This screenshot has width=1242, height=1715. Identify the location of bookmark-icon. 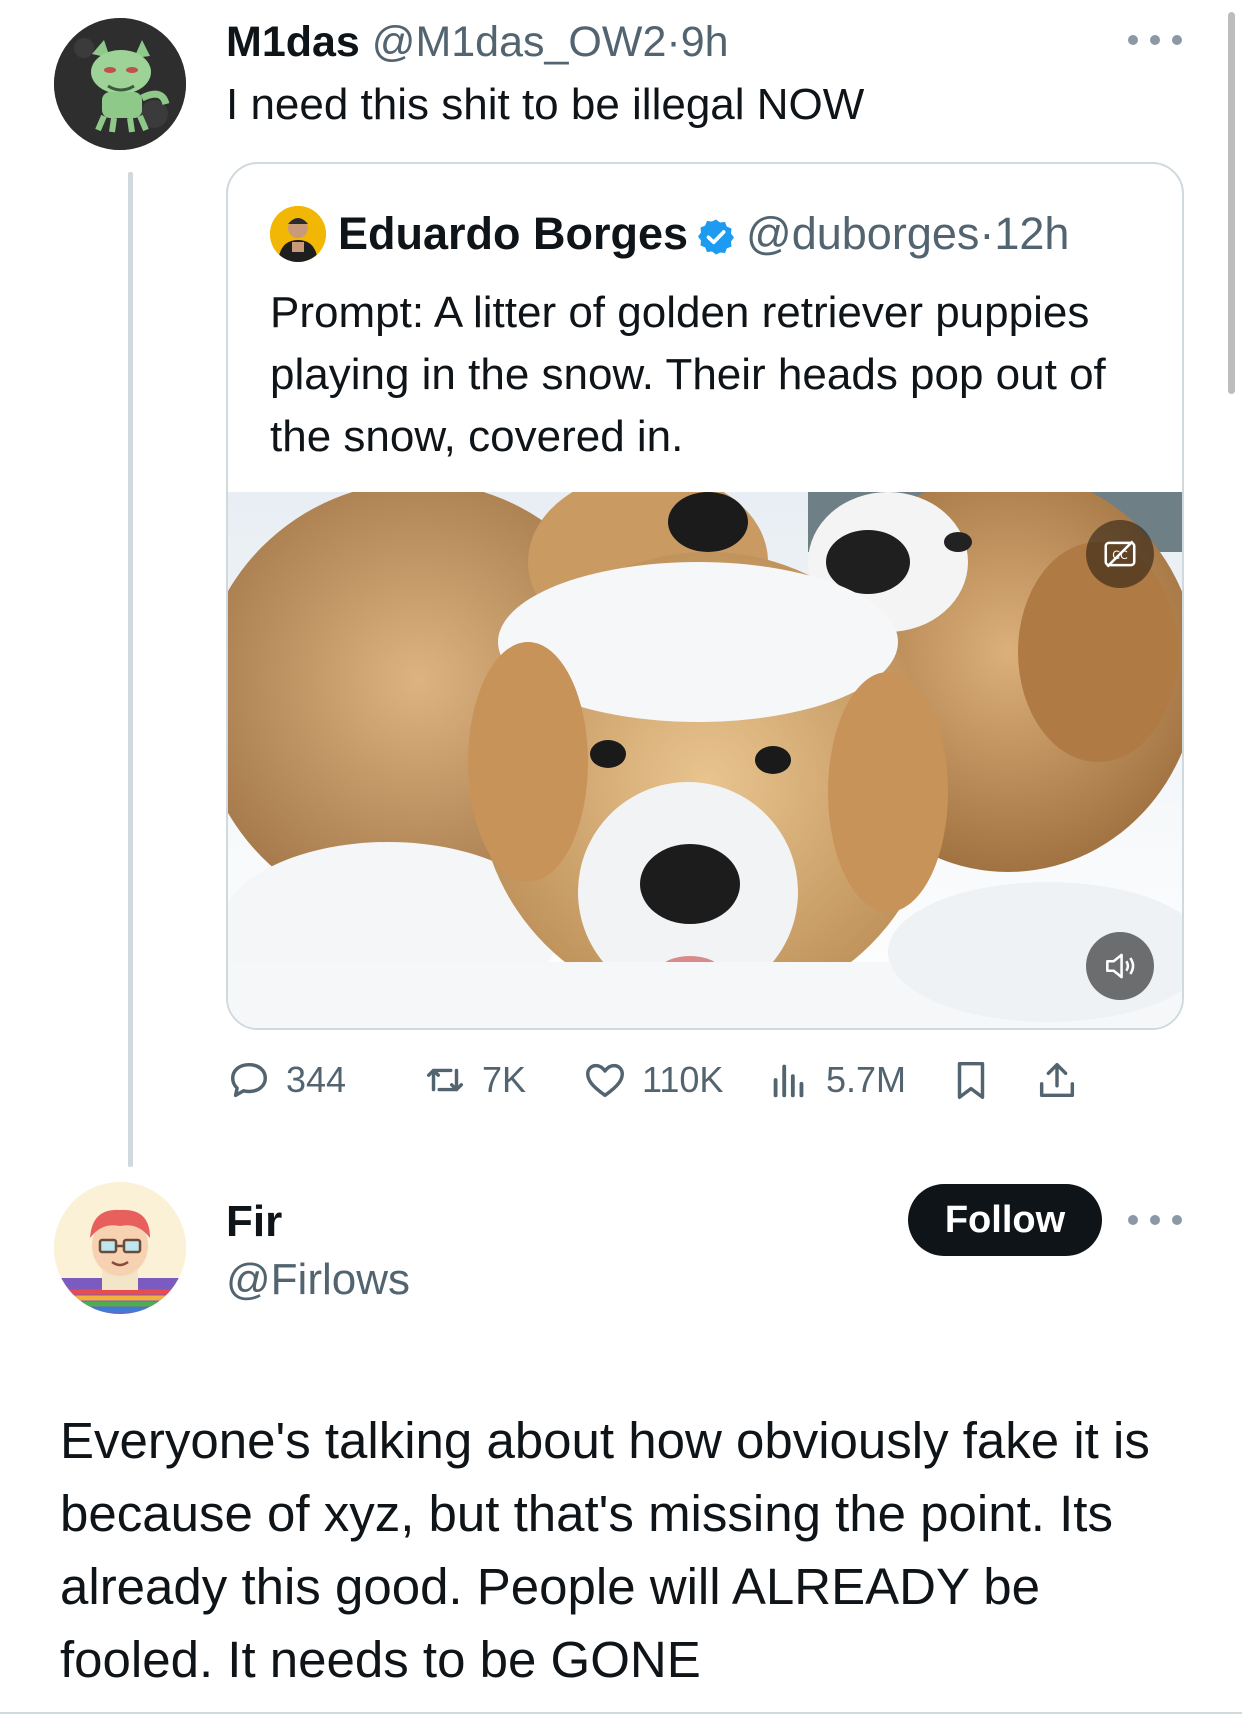
(971, 1080).